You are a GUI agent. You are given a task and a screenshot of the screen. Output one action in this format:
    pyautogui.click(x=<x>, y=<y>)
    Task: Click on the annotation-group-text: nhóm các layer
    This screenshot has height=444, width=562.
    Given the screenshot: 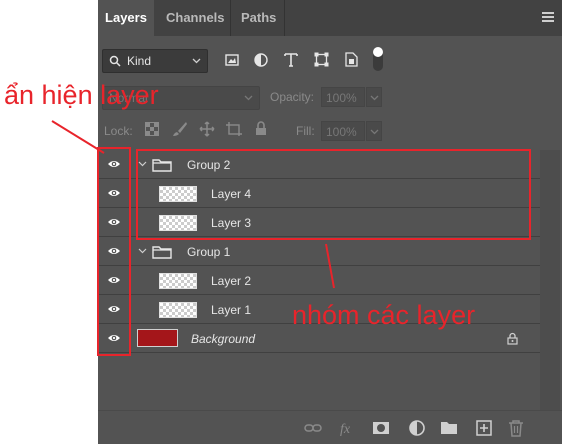 What is the action you would take?
    pyautogui.click(x=384, y=315)
    